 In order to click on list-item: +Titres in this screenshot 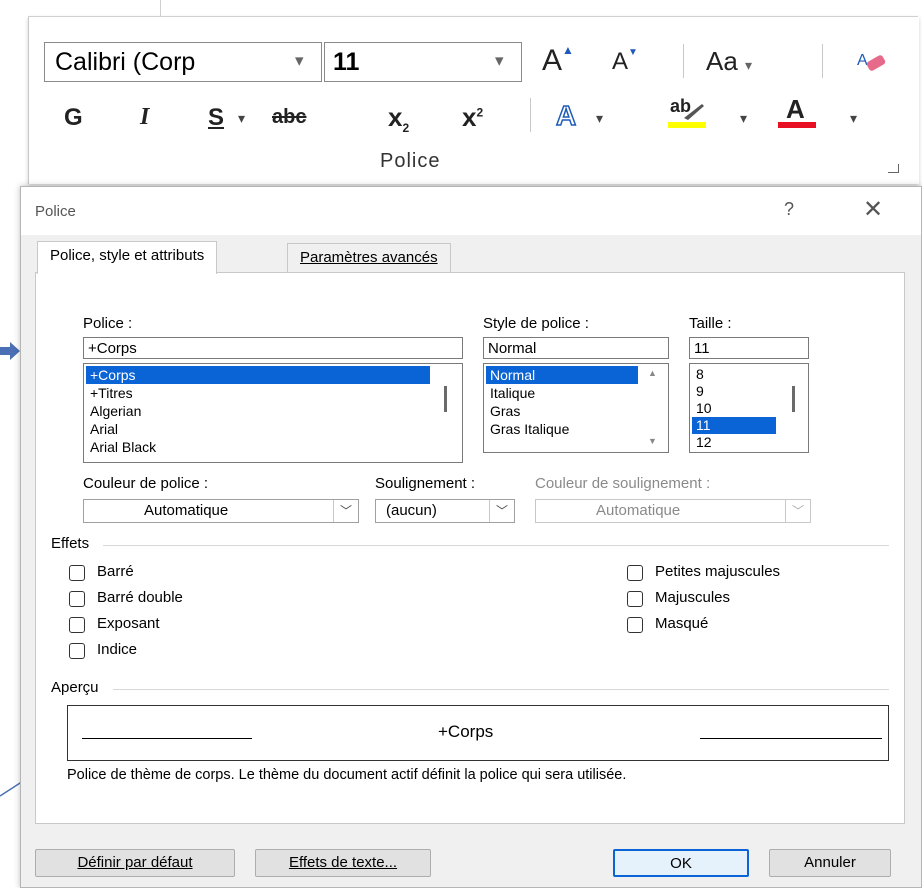, I will do `click(258, 393)`.